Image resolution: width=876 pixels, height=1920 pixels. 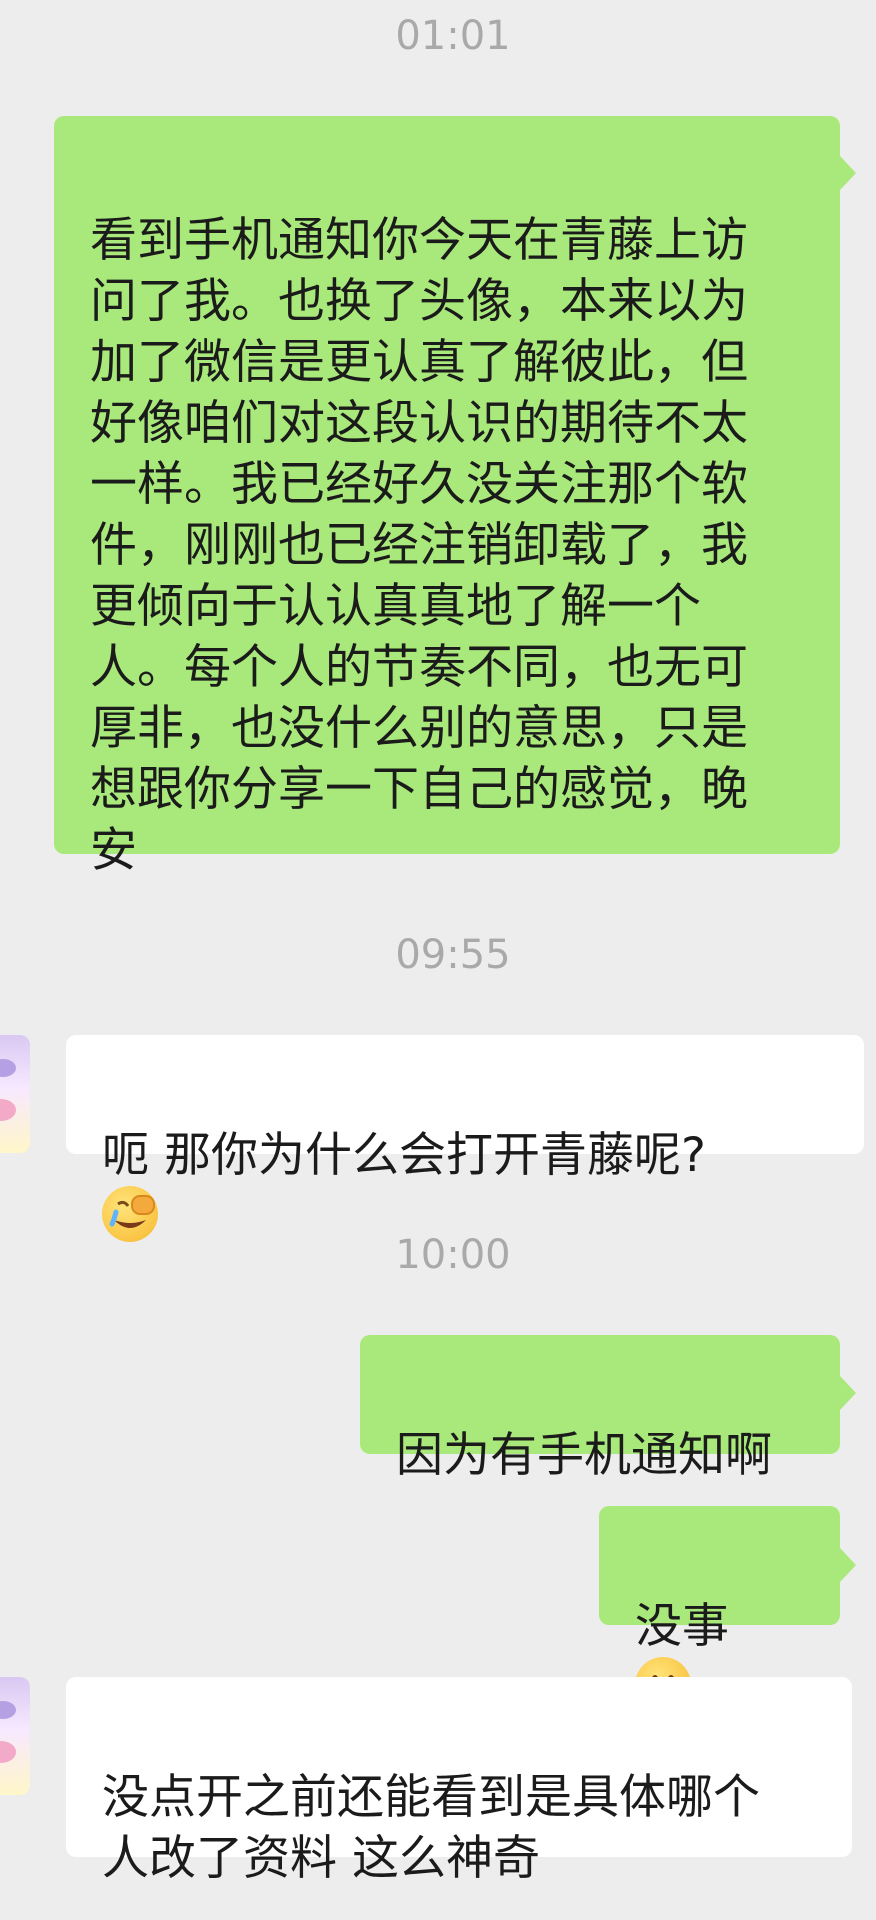 What do you see at coordinates (453, 36) in the screenshot?
I see `timestamp: 01:01` at bounding box center [453, 36].